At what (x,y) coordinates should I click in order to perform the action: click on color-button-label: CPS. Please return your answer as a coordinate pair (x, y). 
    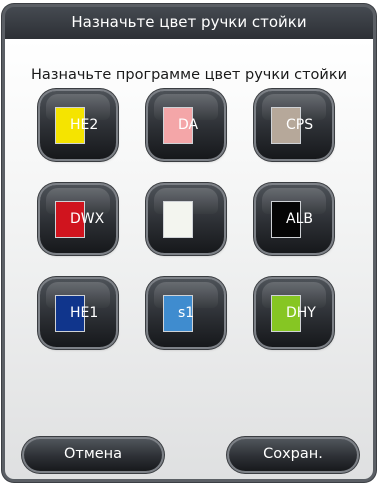
    Looking at the image, I should click on (300, 125).